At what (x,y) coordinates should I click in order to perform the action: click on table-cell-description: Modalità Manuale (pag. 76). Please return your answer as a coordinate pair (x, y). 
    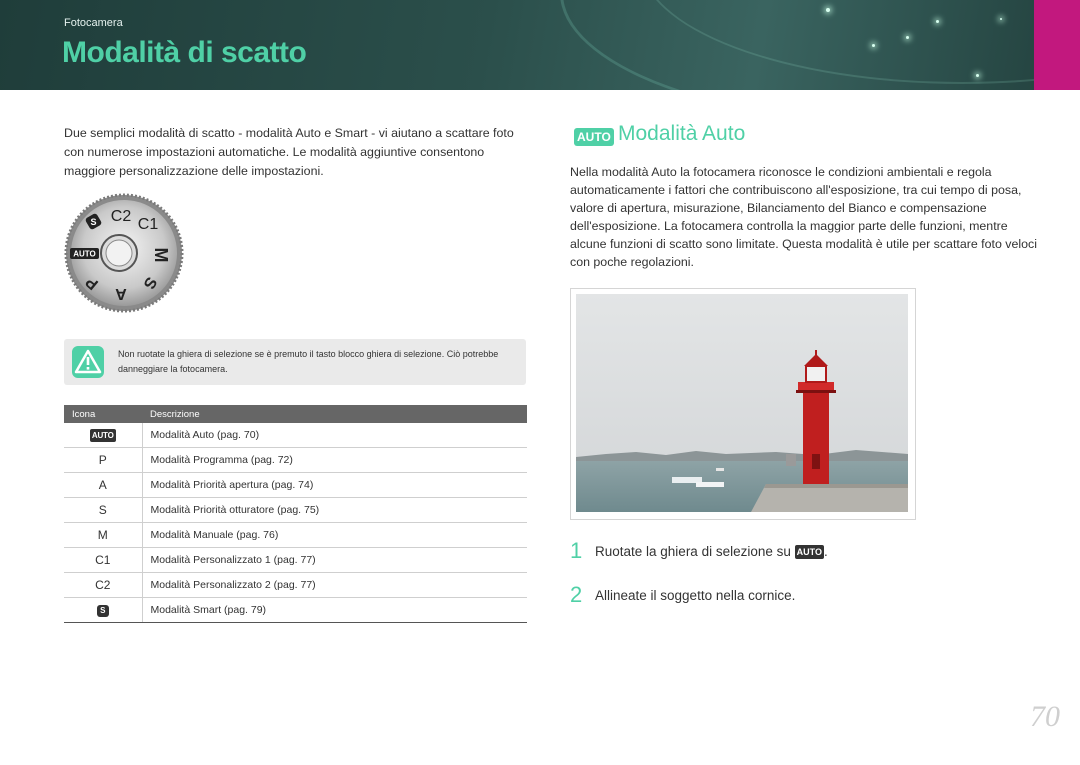
    Looking at the image, I should click on (334, 535).